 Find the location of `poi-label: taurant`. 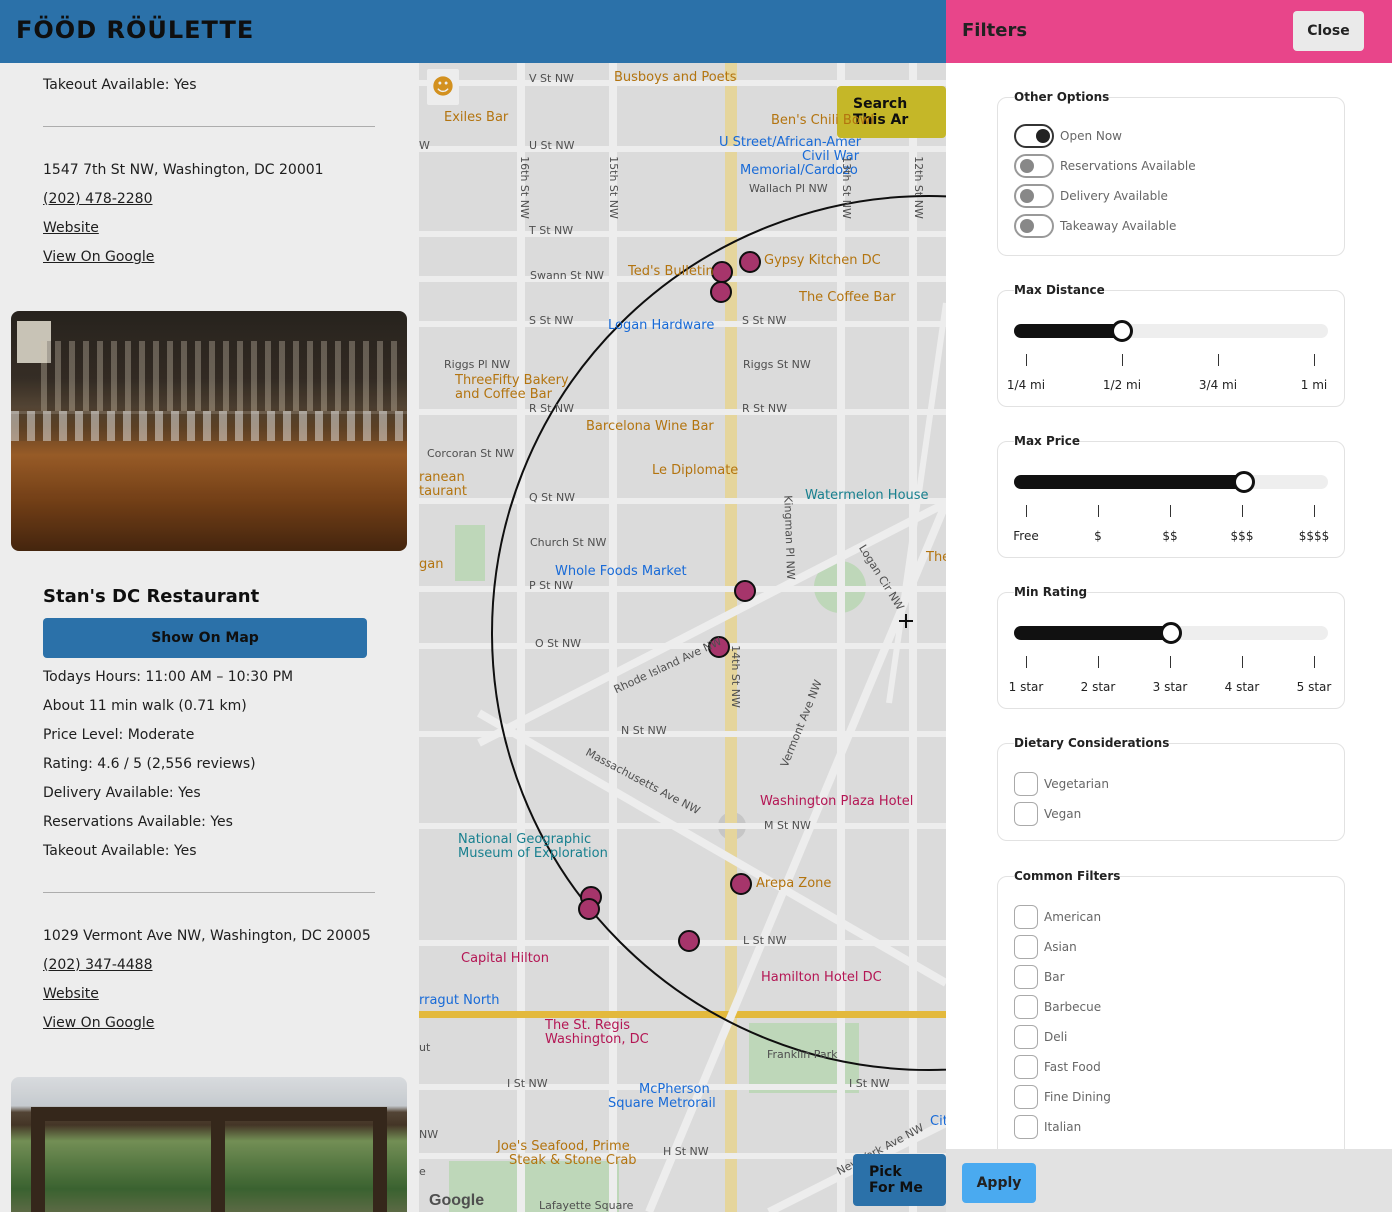

poi-label: taurant is located at coordinates (443, 491).